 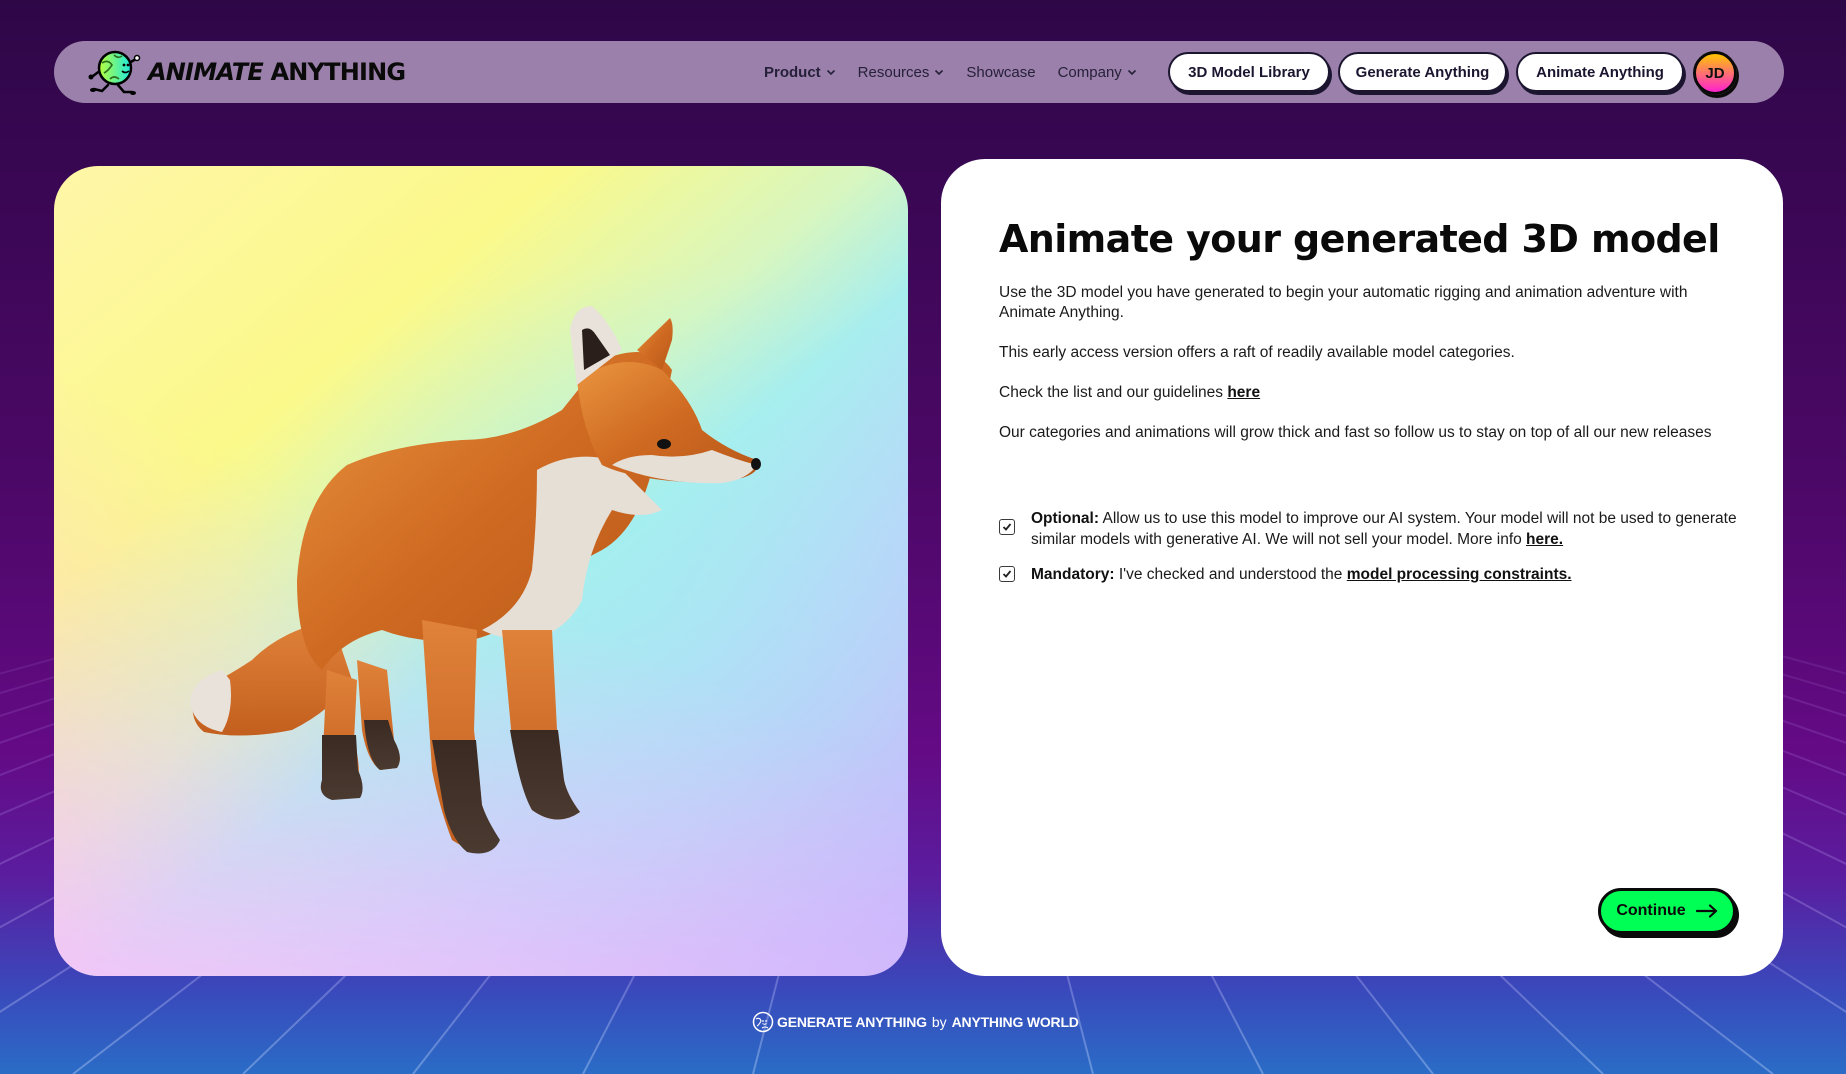 What do you see at coordinates (763, 1022) in the screenshot?
I see `anything-world-globe-icon` at bounding box center [763, 1022].